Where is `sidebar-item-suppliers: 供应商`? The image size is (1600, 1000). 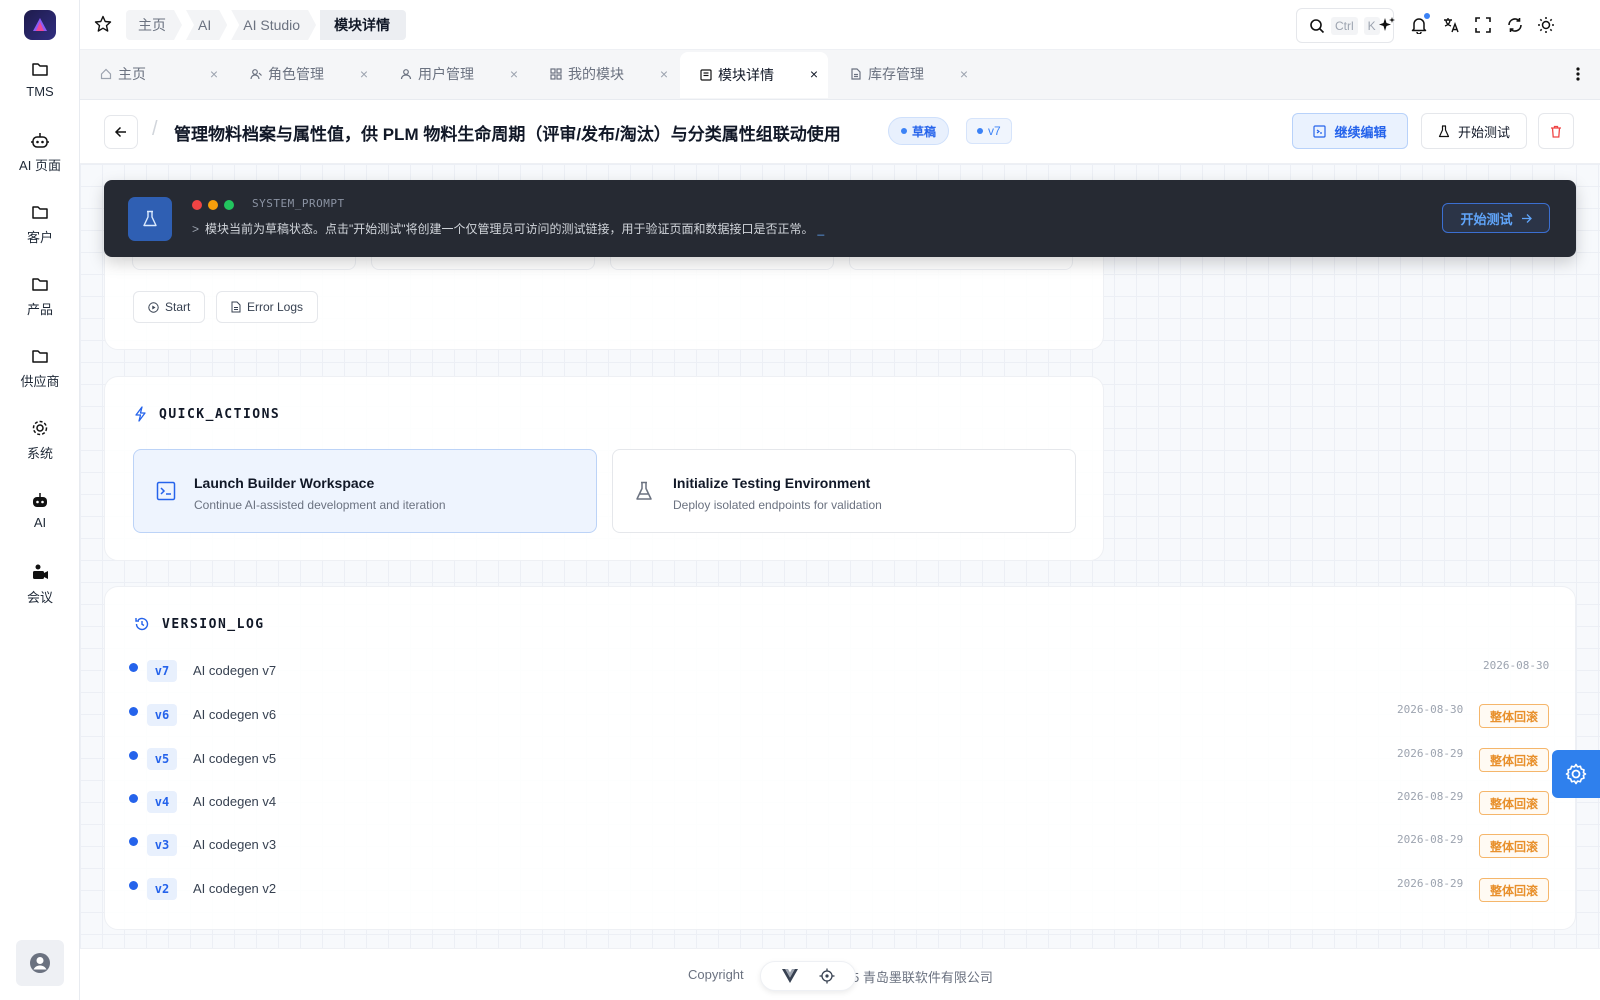 sidebar-item-suppliers: 供应商 is located at coordinates (40, 375).